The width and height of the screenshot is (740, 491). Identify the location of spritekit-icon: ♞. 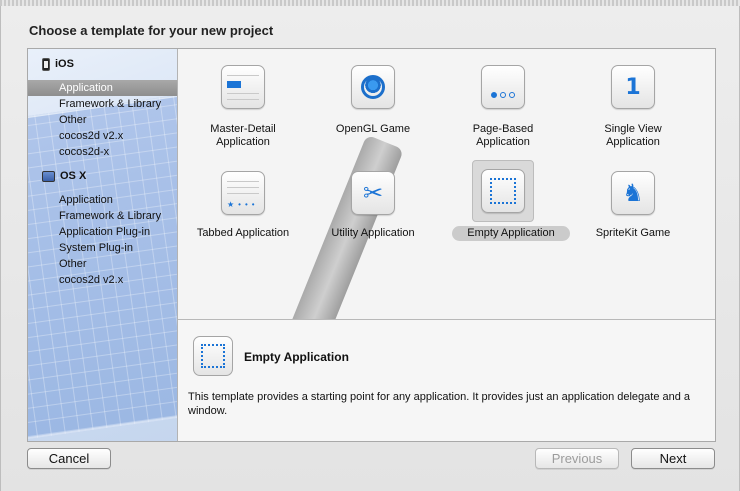
(633, 193).